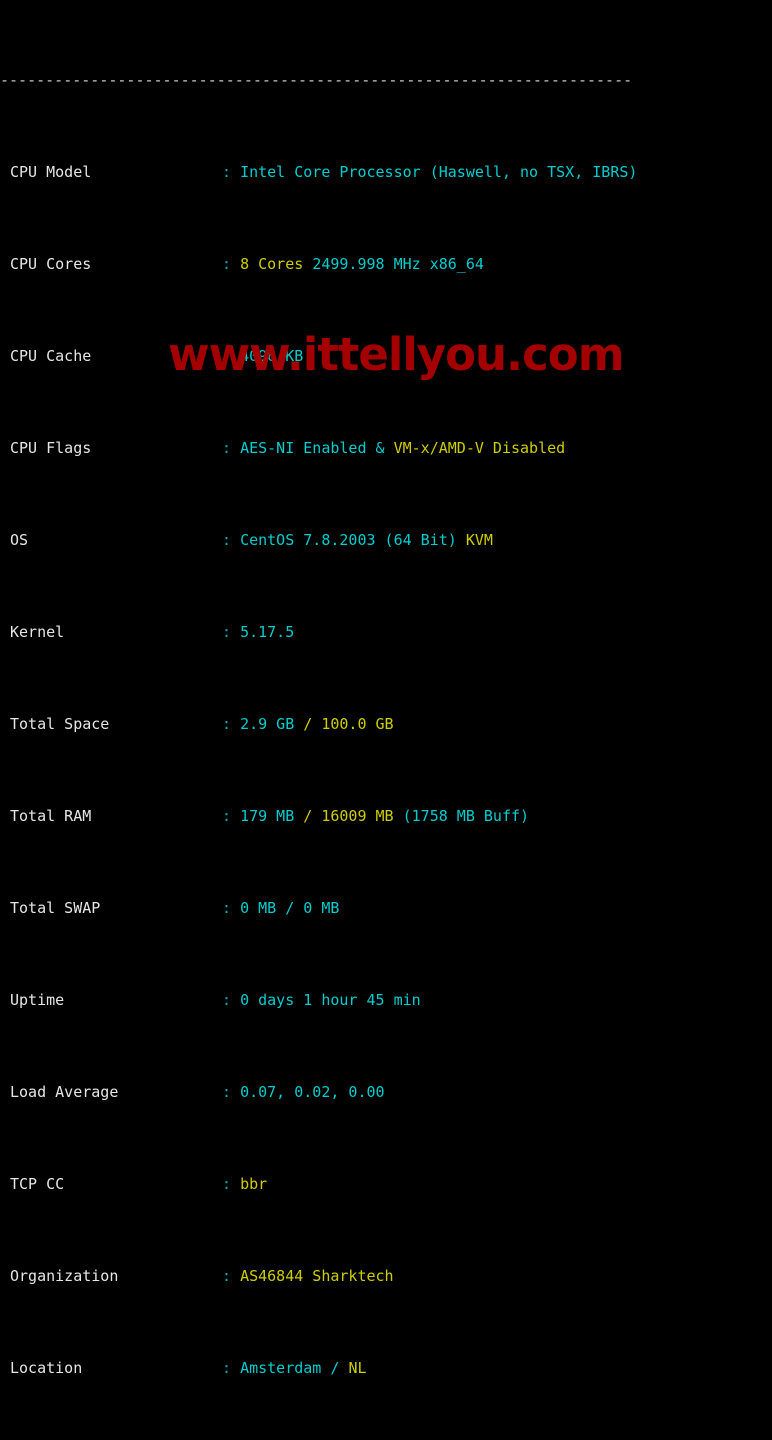  I want to click on value-cpu-flags-vmx: VM-x/AMD-V Disabled, so click(479, 448).